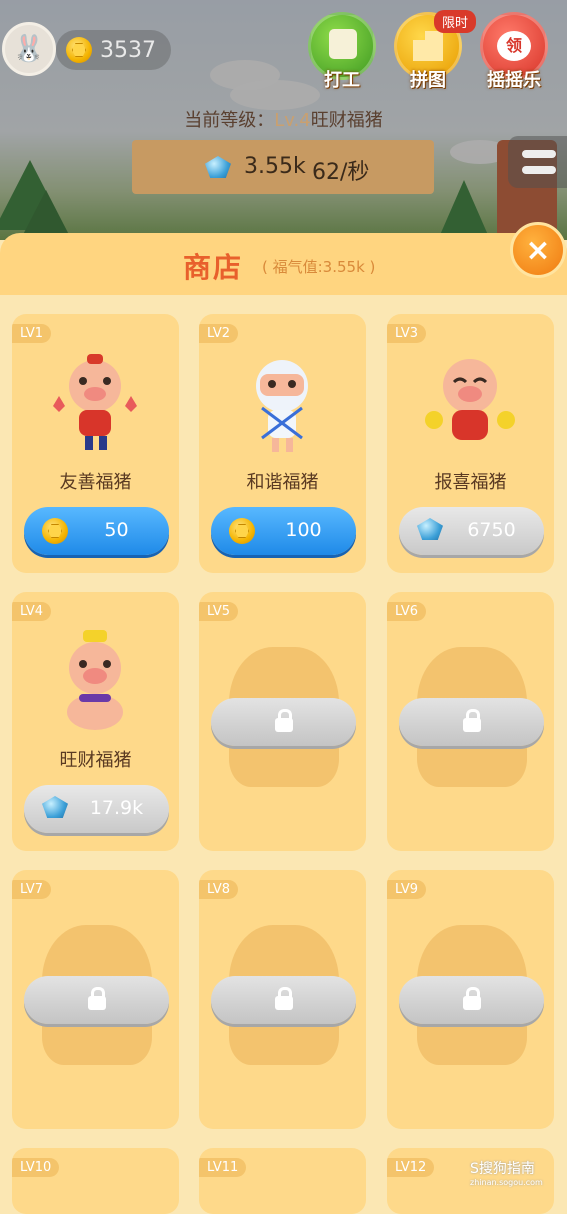 The image size is (567, 1214). What do you see at coordinates (36, 1167) in the screenshot?
I see `level-badge: LV10` at bounding box center [36, 1167].